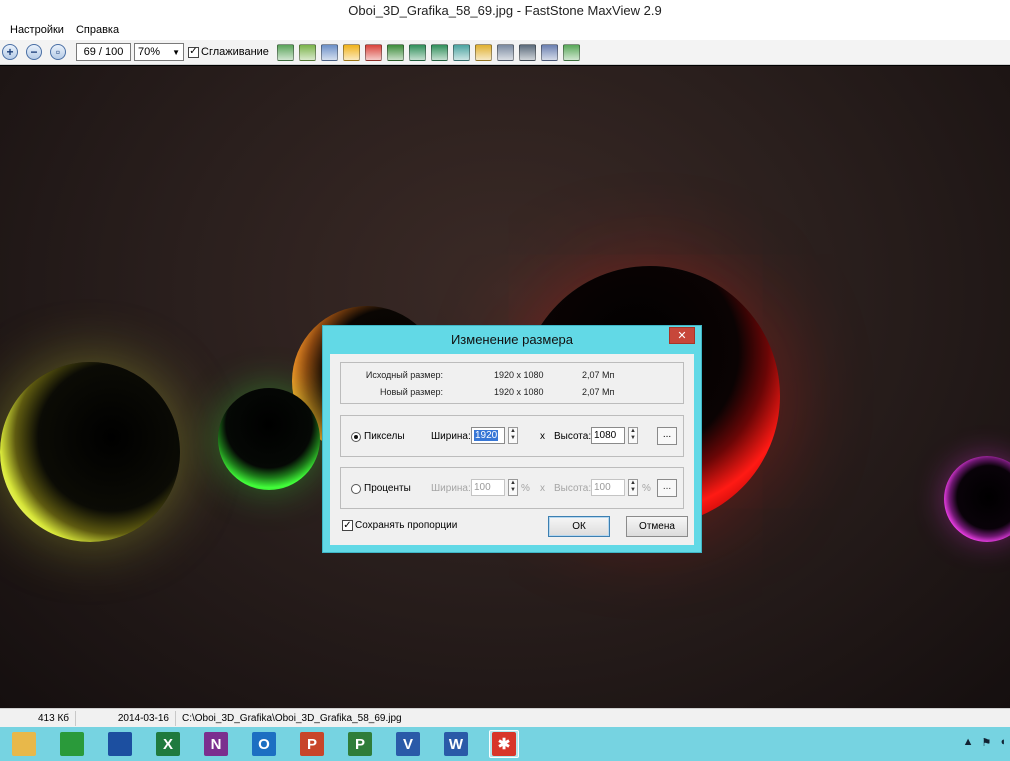 This screenshot has height=761, width=1010. What do you see at coordinates (519, 392) in the screenshot?
I see `new-size-value: 1920 x 1080` at bounding box center [519, 392].